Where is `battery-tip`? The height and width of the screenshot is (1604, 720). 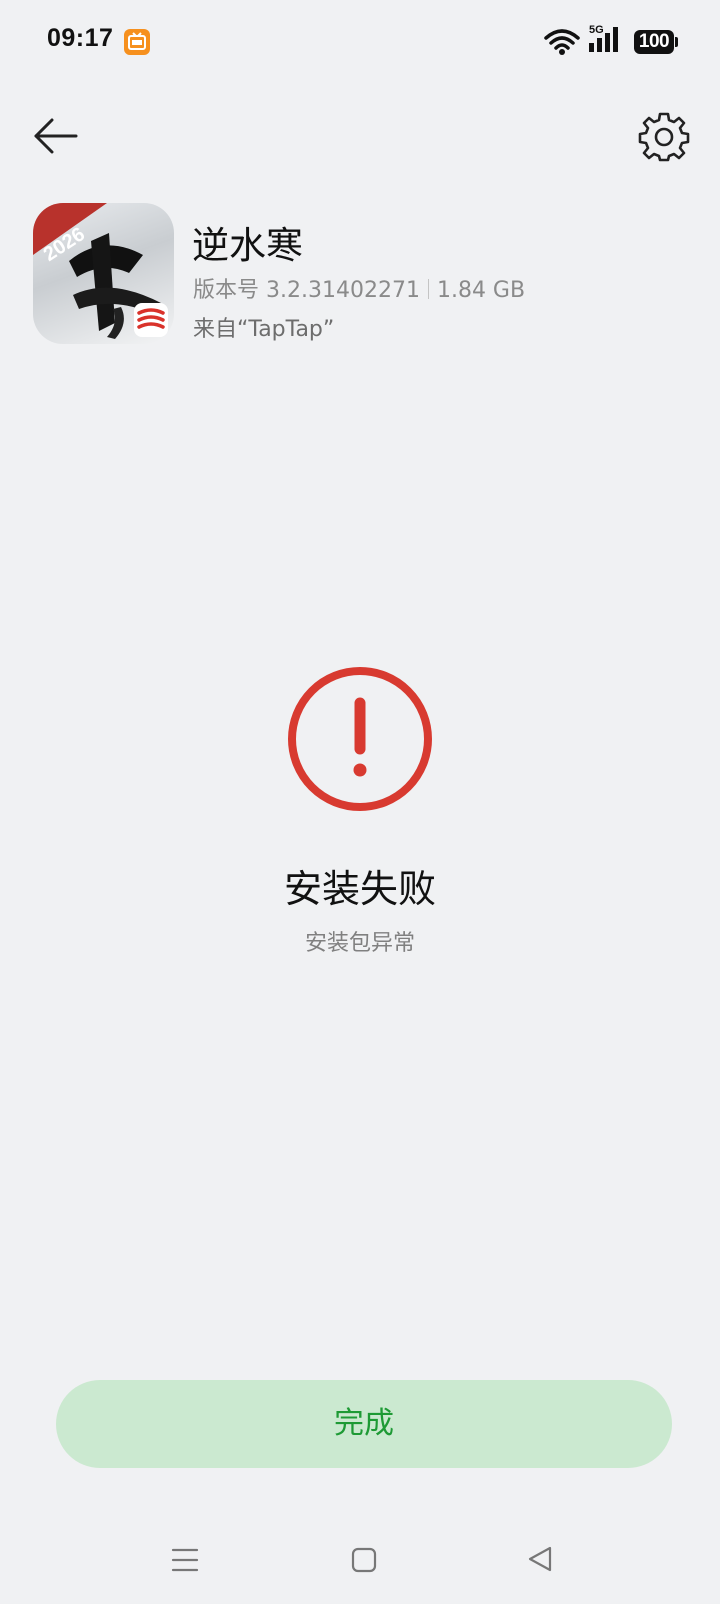 battery-tip is located at coordinates (676, 42).